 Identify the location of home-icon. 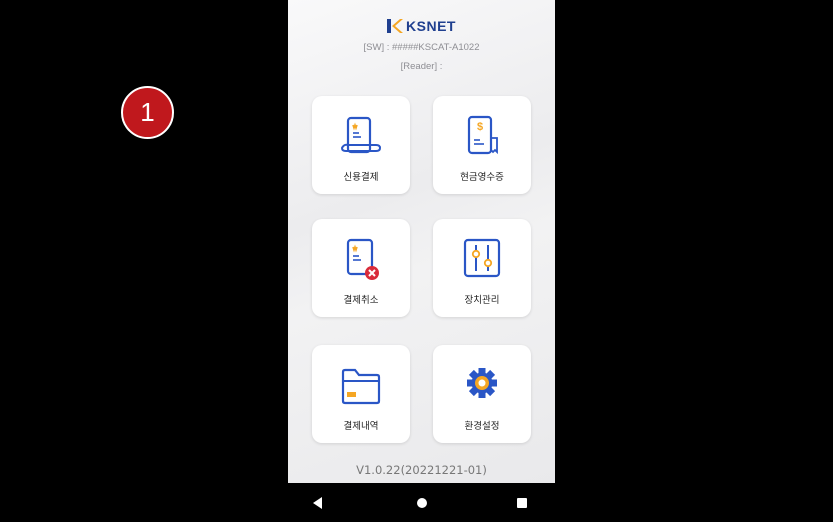
(422, 503).